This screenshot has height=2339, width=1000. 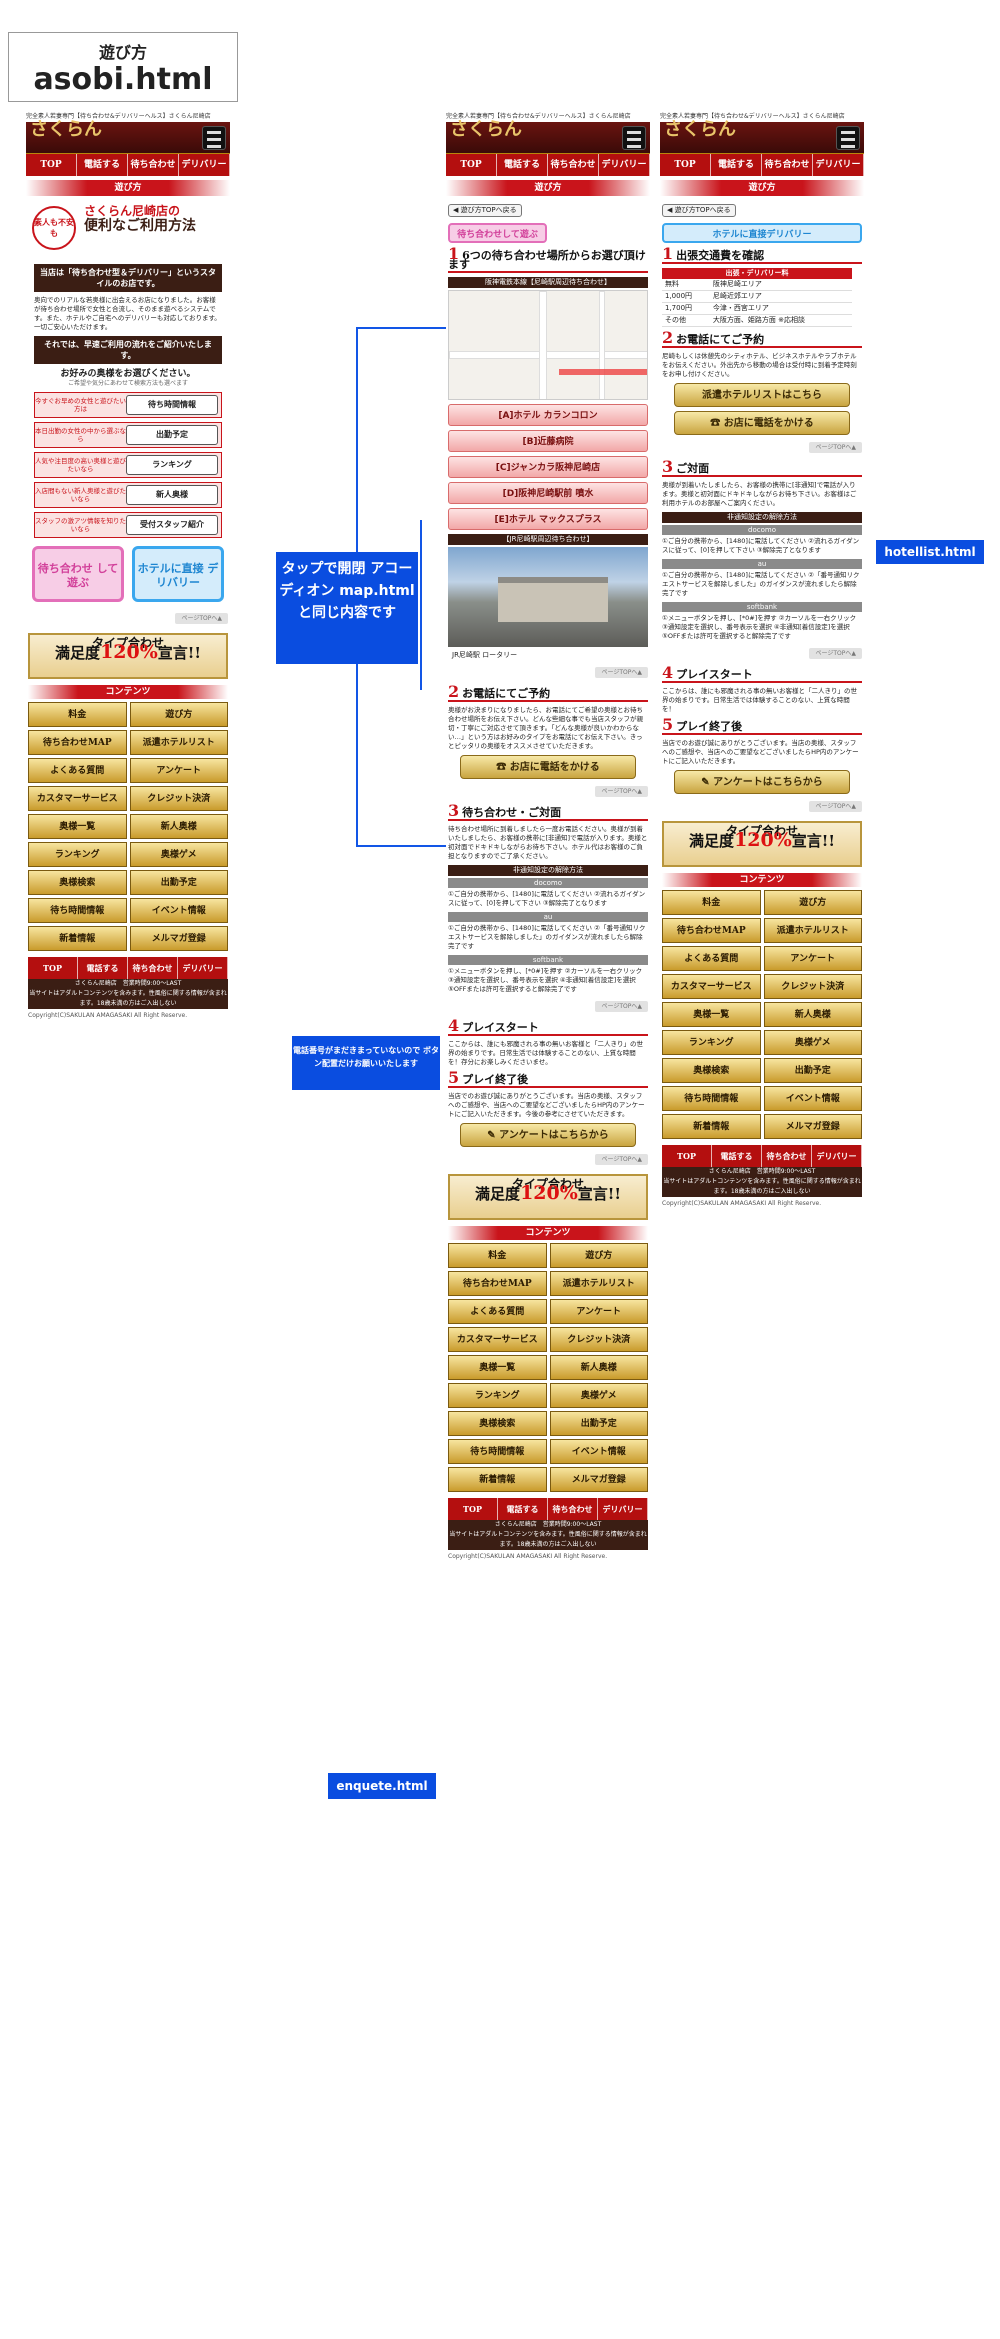 I want to click on meeting-map, so click(x=548, y=345).